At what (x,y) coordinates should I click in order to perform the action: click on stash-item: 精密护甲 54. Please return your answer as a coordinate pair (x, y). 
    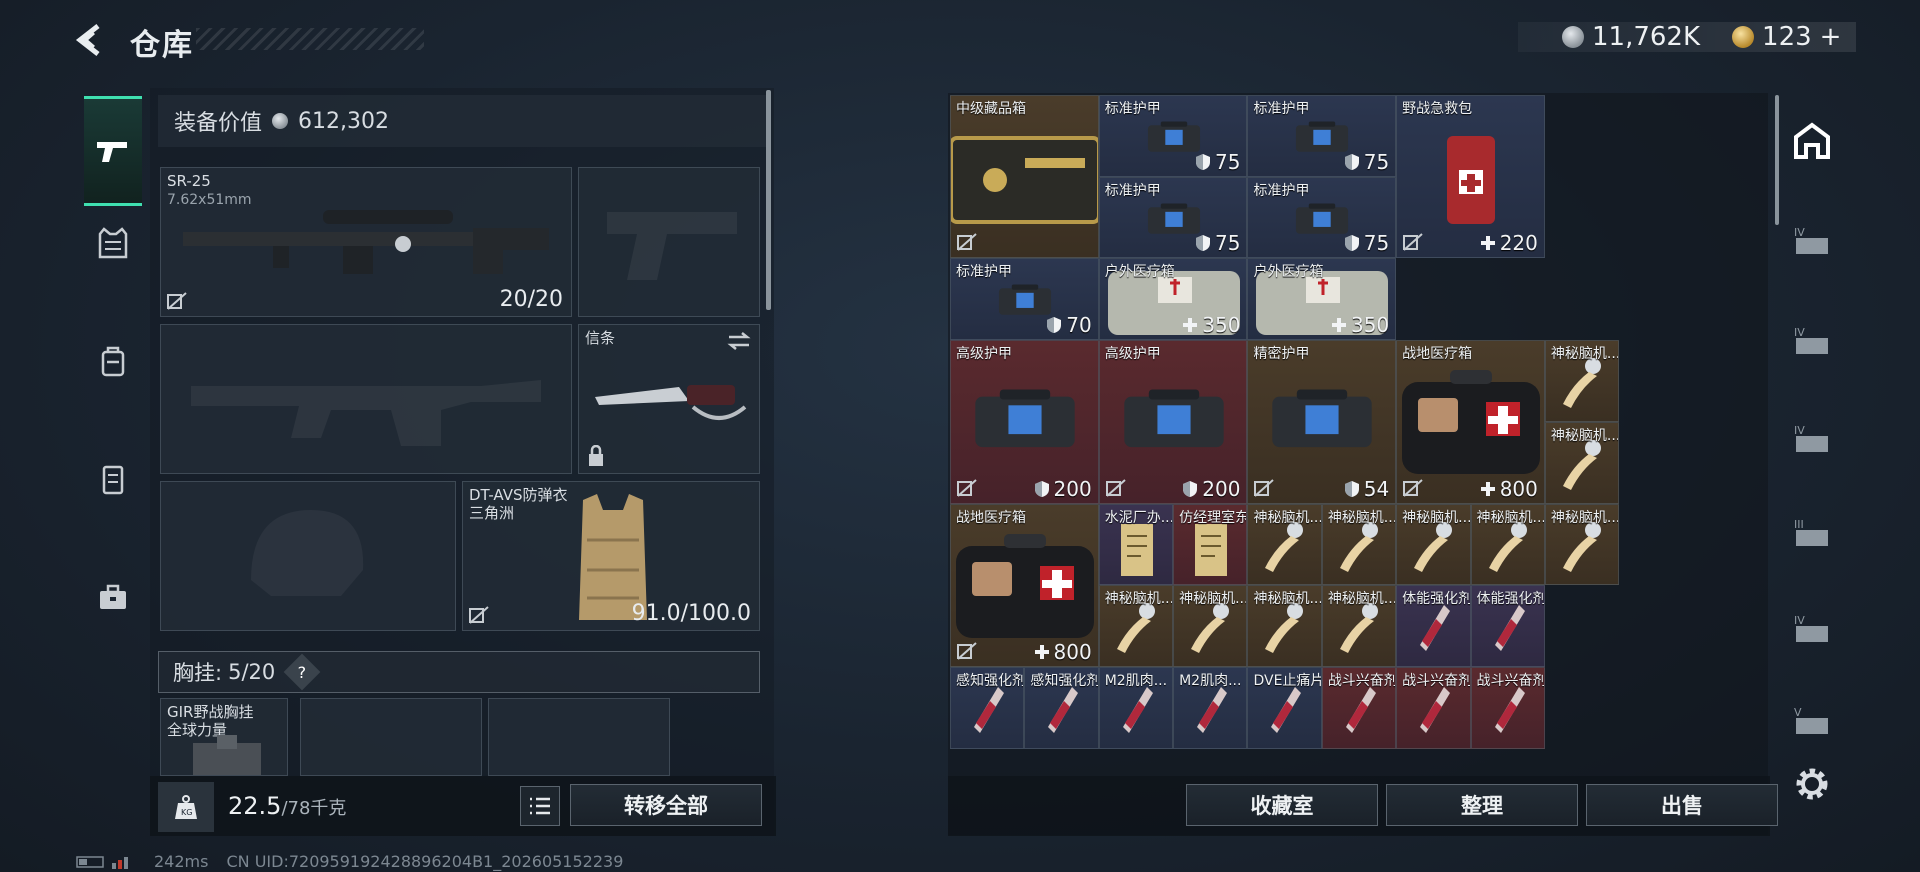
    Looking at the image, I should click on (1322, 422).